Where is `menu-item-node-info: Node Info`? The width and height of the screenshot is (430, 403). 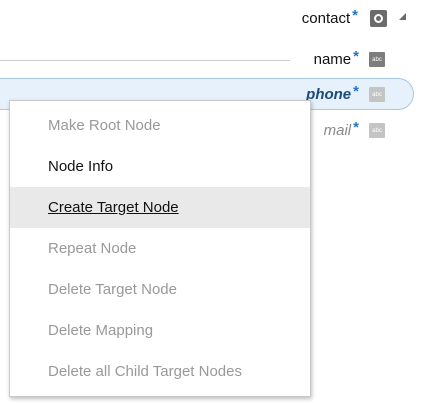 menu-item-node-info: Node Info is located at coordinates (160, 166).